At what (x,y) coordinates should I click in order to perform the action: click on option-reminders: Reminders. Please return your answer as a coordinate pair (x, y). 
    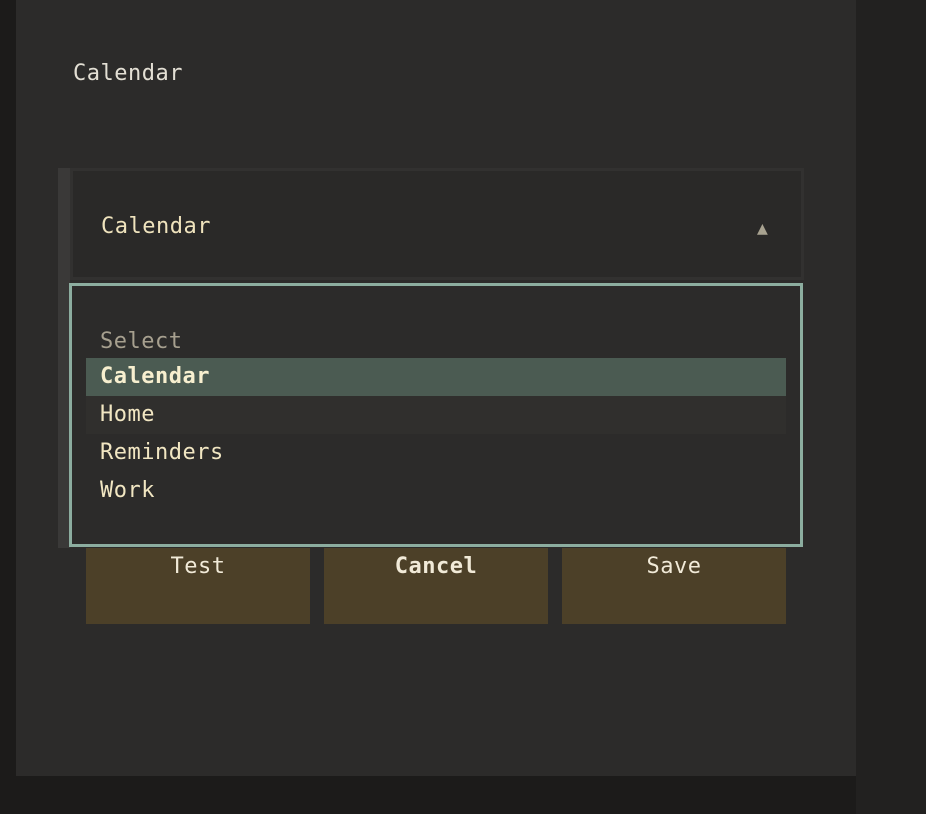
    Looking at the image, I should click on (436, 453).